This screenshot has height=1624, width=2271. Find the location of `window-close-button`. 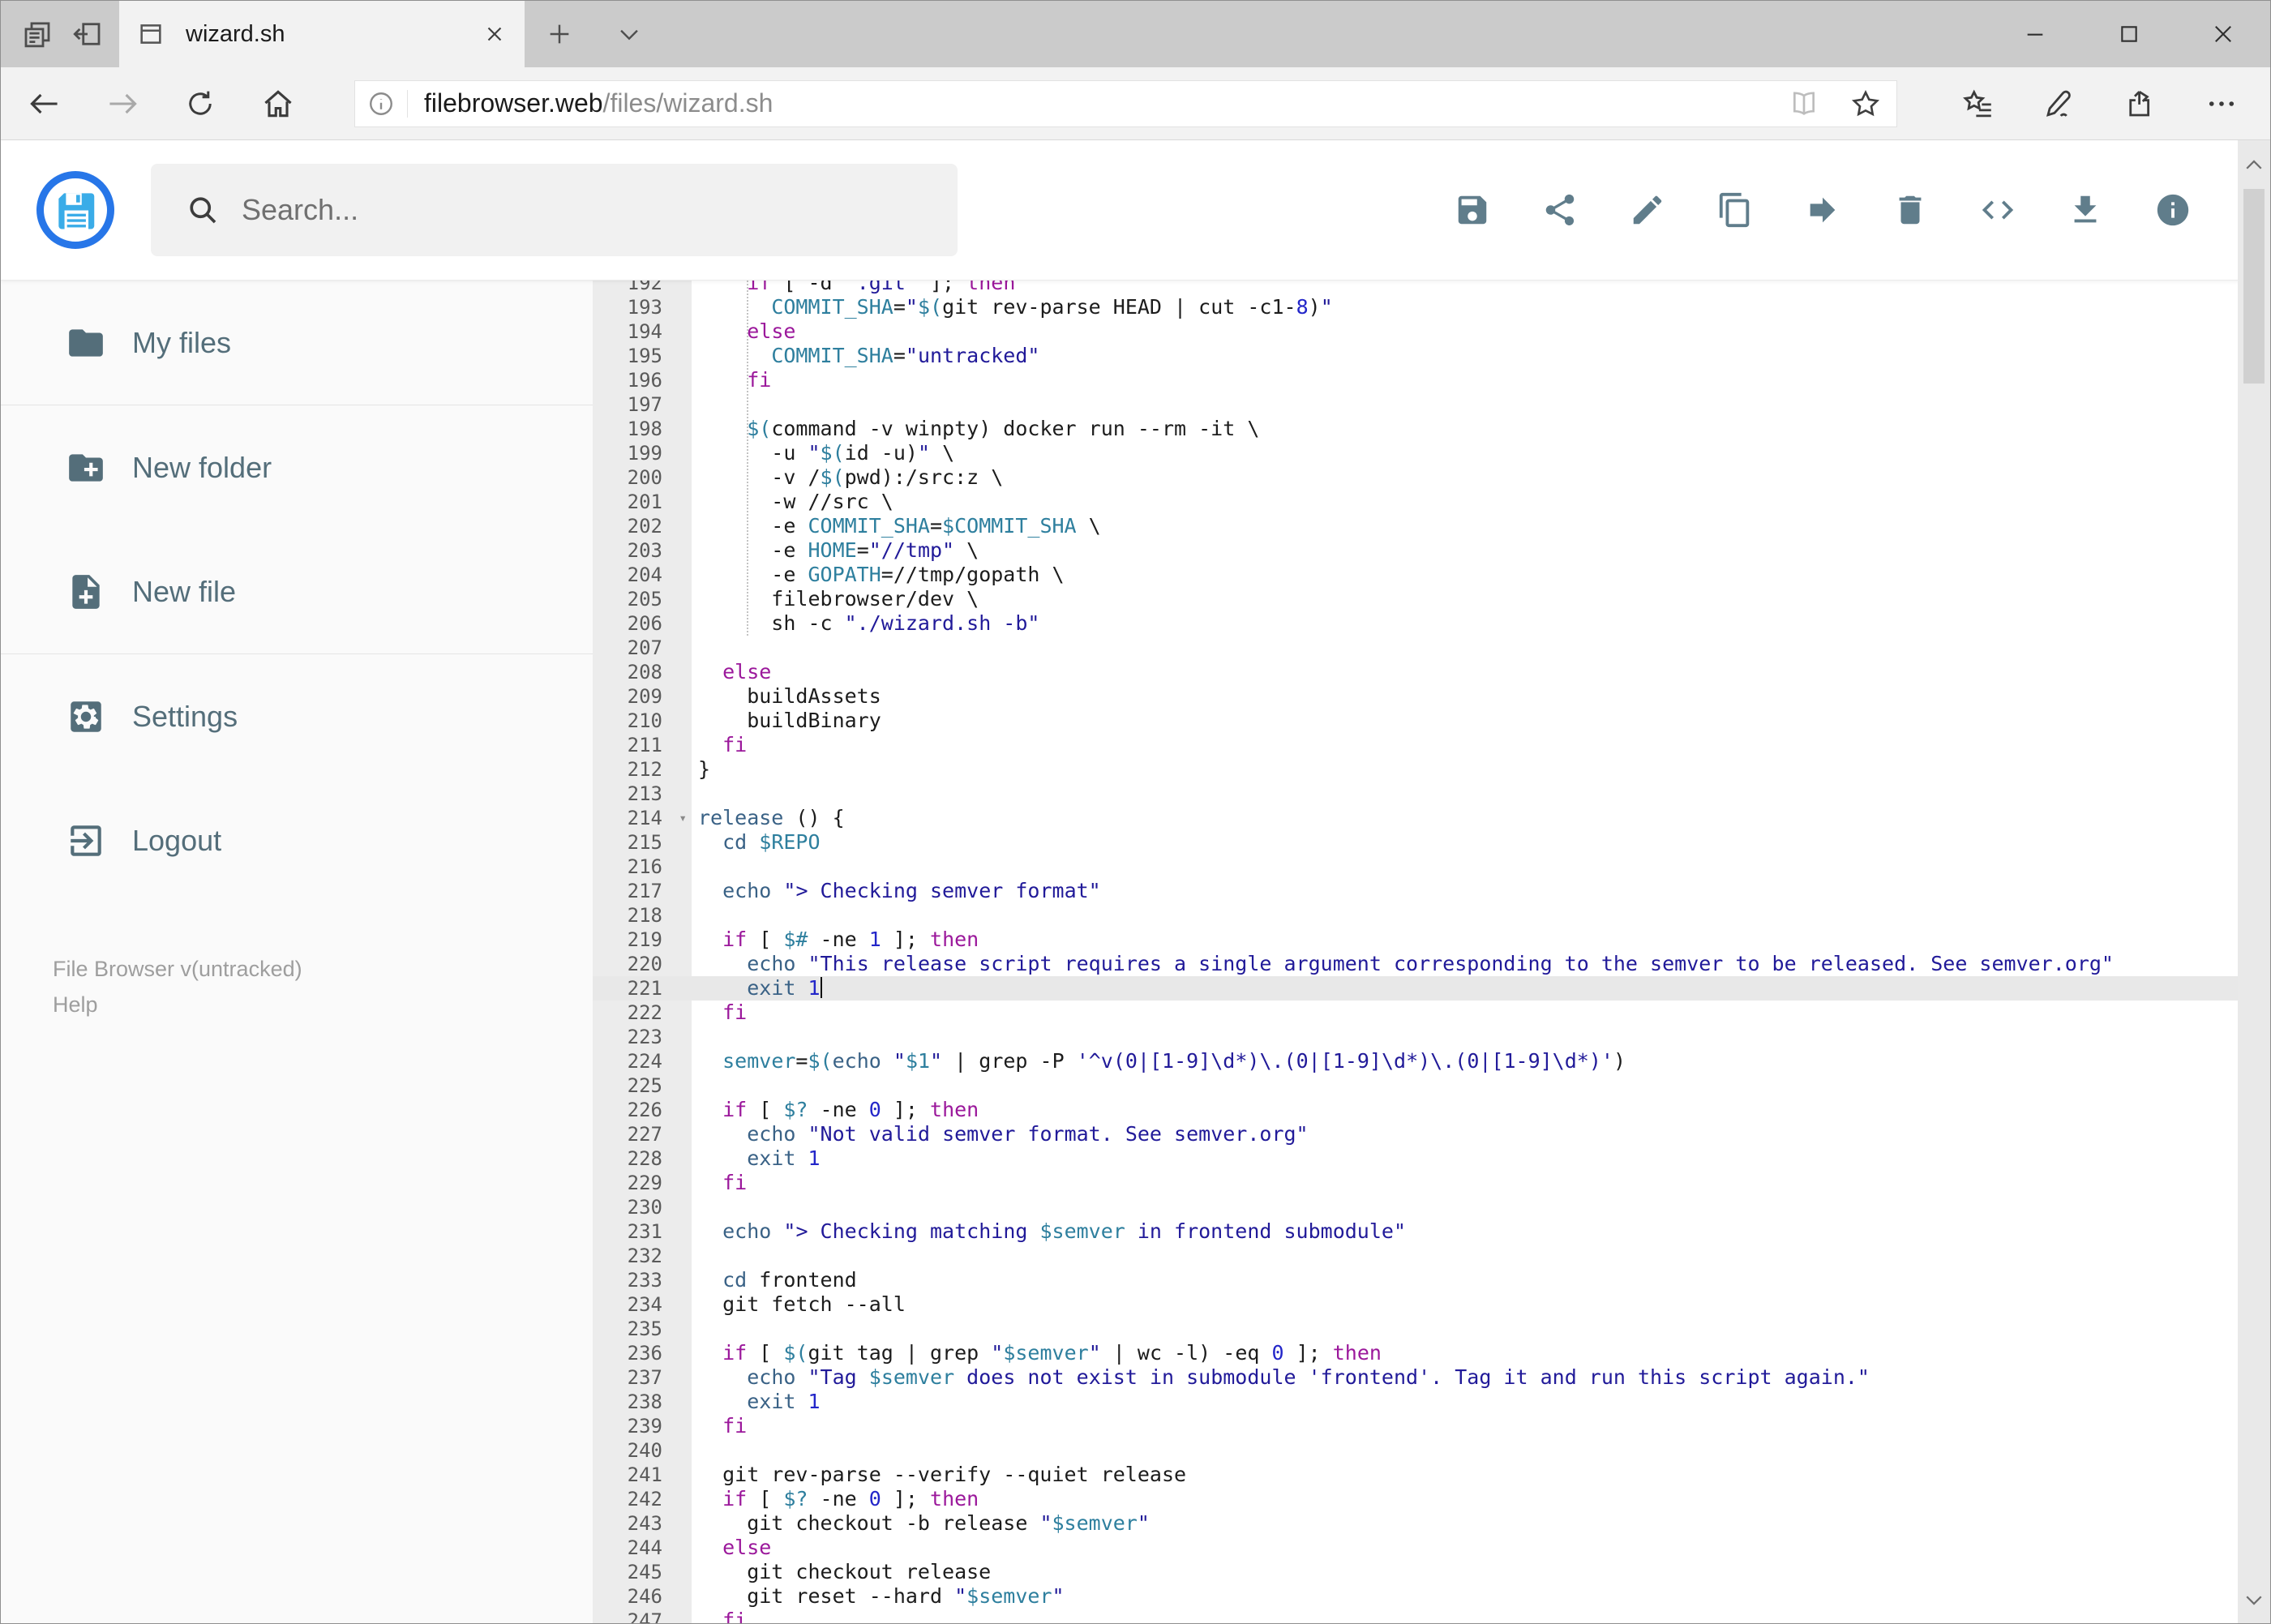

window-close-button is located at coordinates (2223, 34).